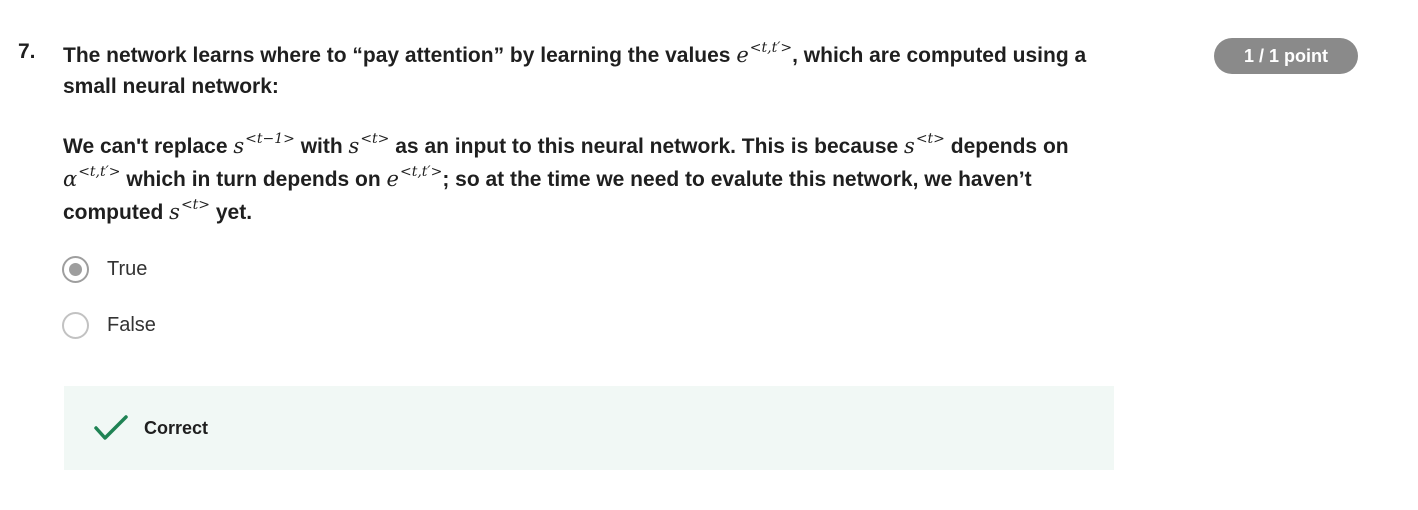 The width and height of the screenshot is (1418, 510). Describe the element at coordinates (104, 269) in the screenshot. I see `option-true: True` at that location.